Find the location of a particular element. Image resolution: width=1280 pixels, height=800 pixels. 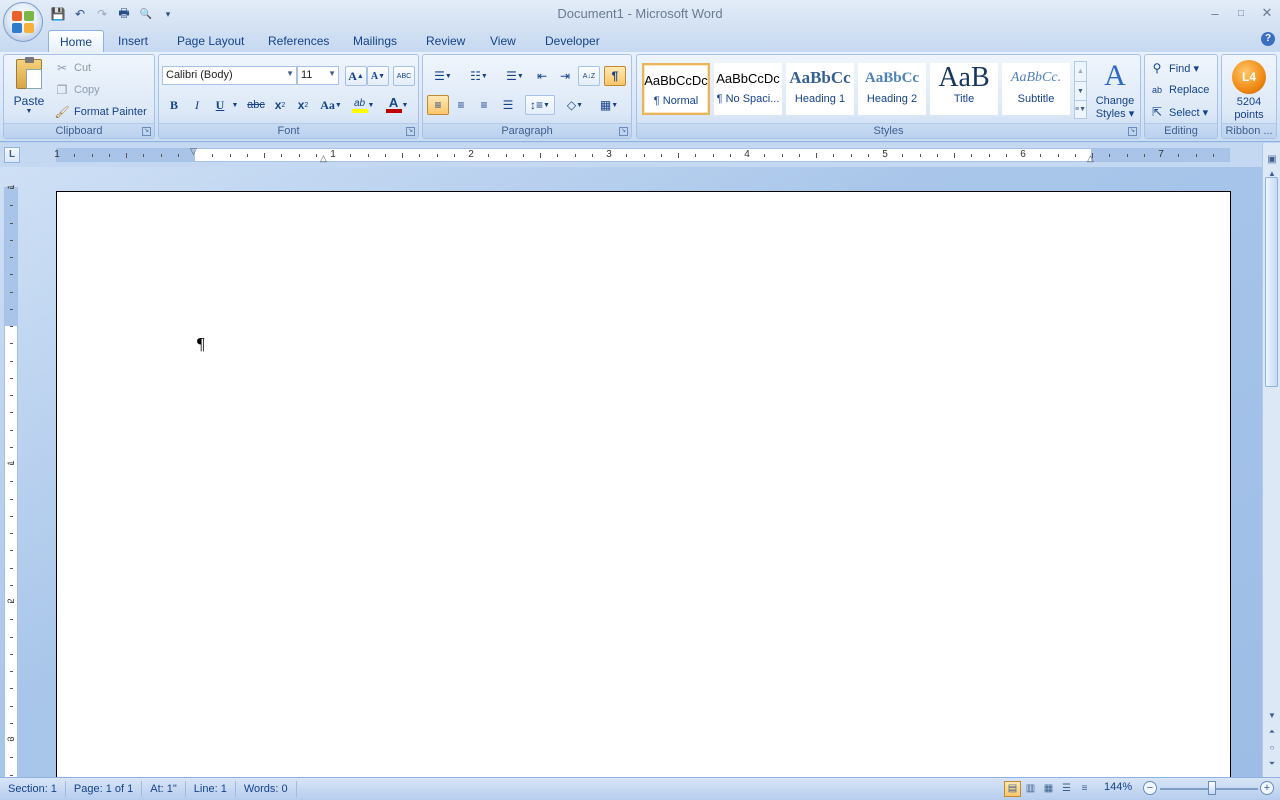

justify-button: ☰ is located at coordinates (508, 105).